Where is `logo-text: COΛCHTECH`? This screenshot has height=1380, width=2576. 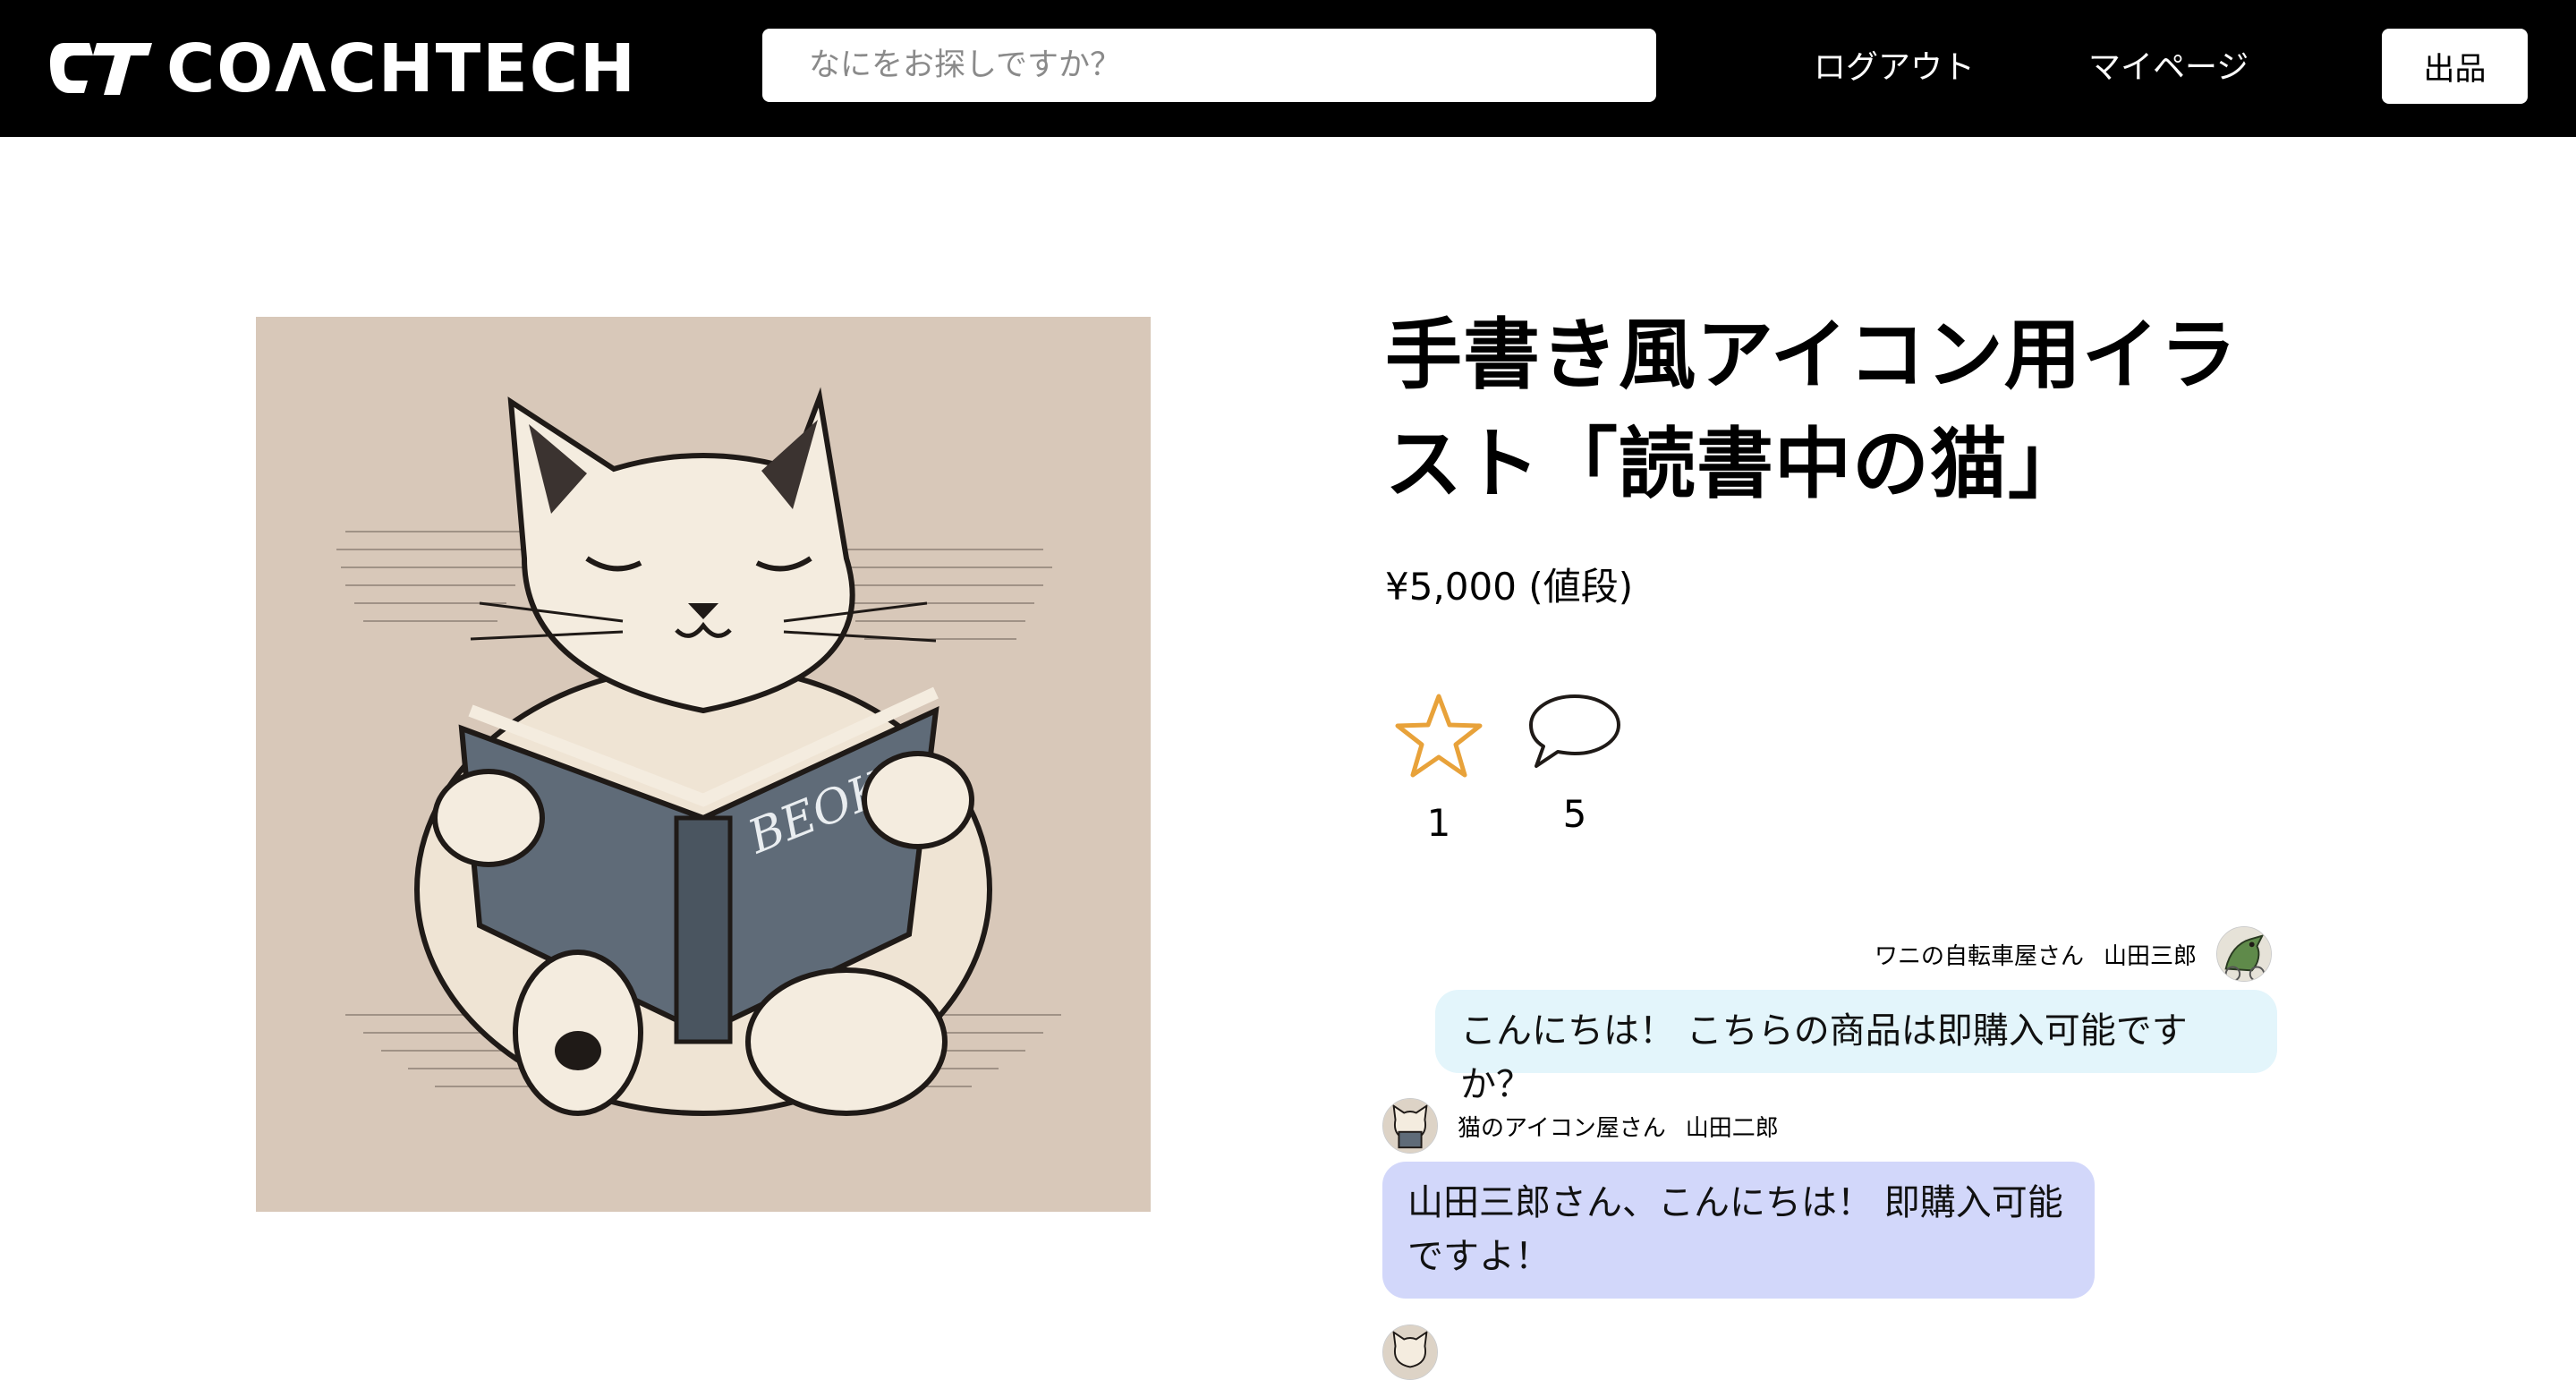
logo-text: COΛCHTECH is located at coordinates (401, 68).